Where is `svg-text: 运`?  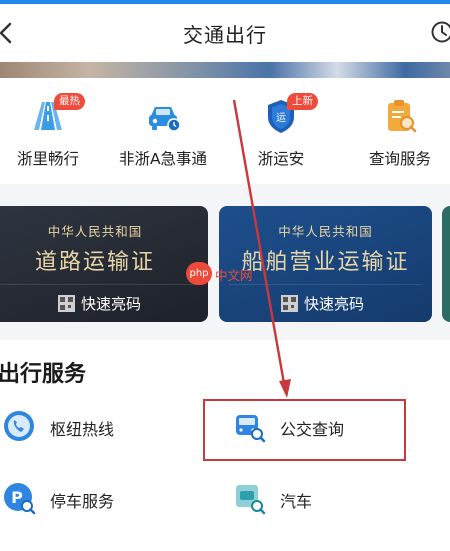
svg-text: 运 is located at coordinates (281, 118).